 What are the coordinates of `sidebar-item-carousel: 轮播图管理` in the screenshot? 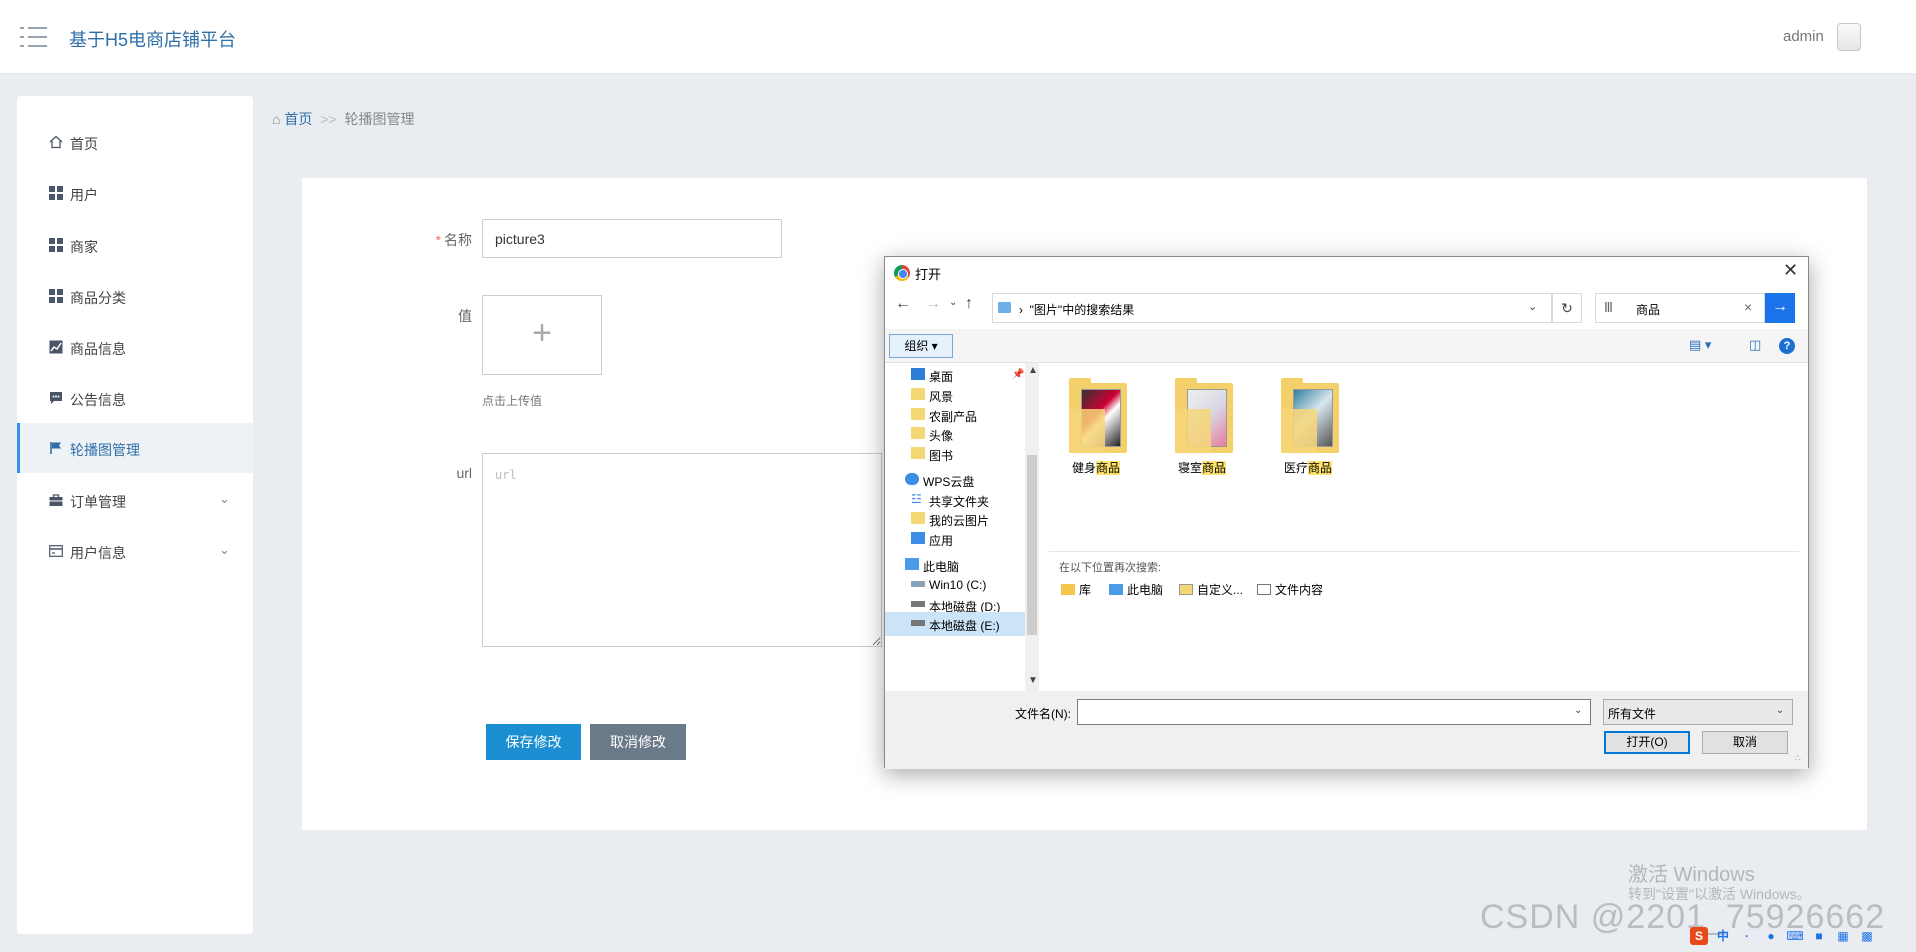 It's located at (135, 448).